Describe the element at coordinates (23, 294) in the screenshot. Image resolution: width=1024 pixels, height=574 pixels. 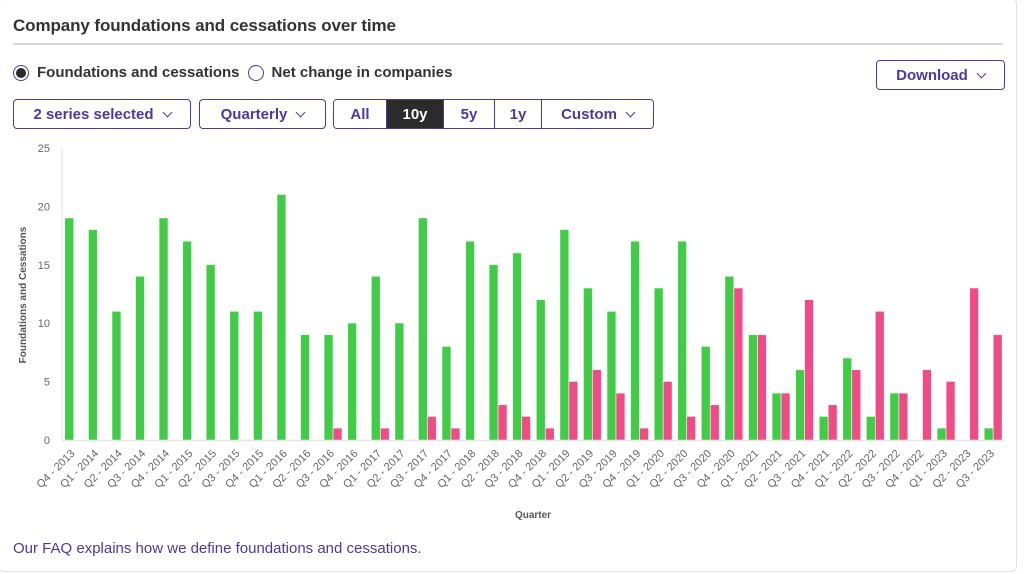
I see `y-axis-title: Foundations and Cessations` at that location.